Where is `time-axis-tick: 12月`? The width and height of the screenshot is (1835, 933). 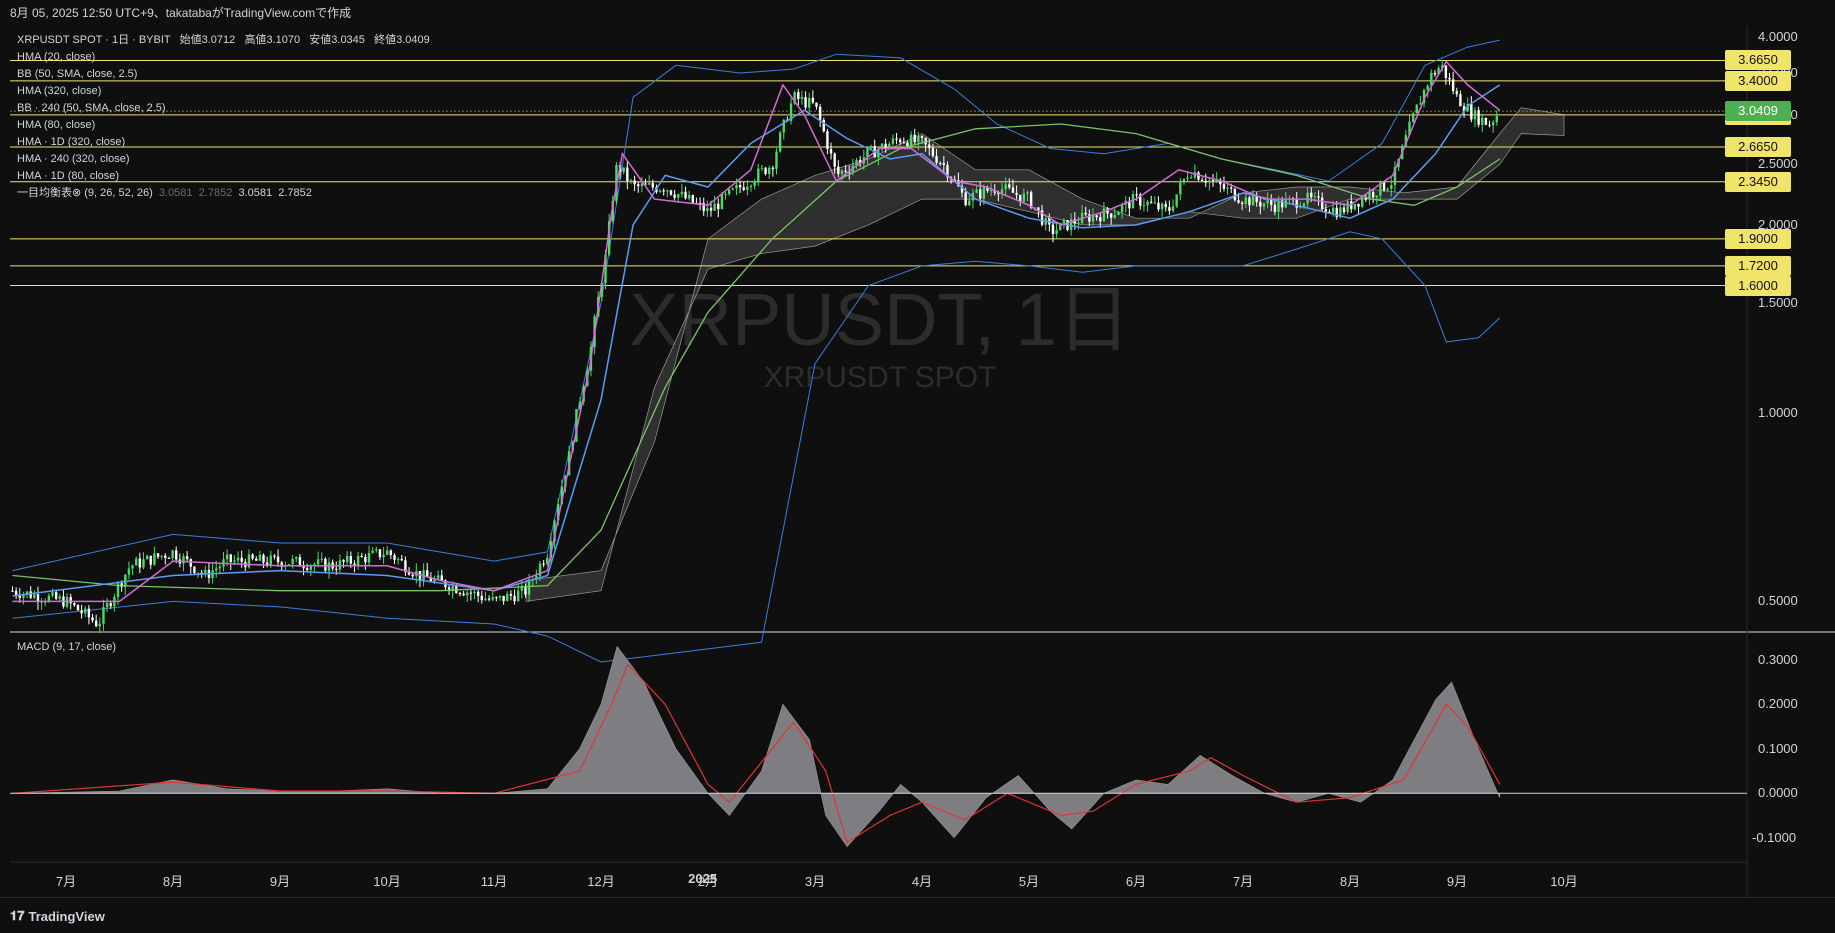
time-axis-tick: 12月 is located at coordinates (601, 881).